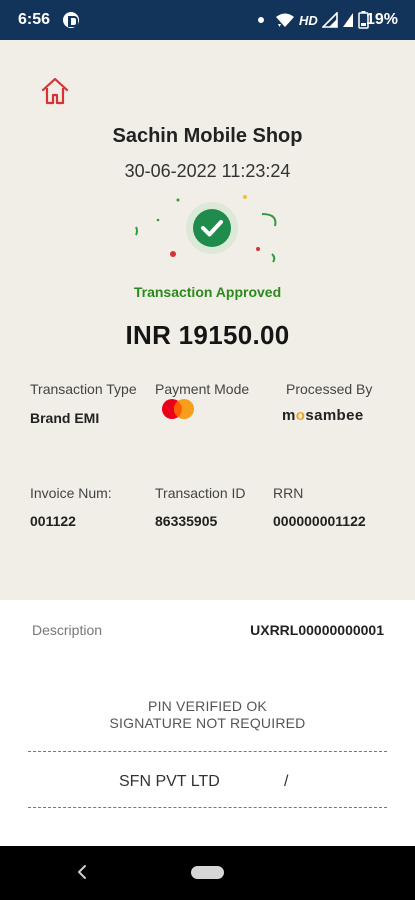 The image size is (415, 900). I want to click on status-icons: HD, so click(322, 20).